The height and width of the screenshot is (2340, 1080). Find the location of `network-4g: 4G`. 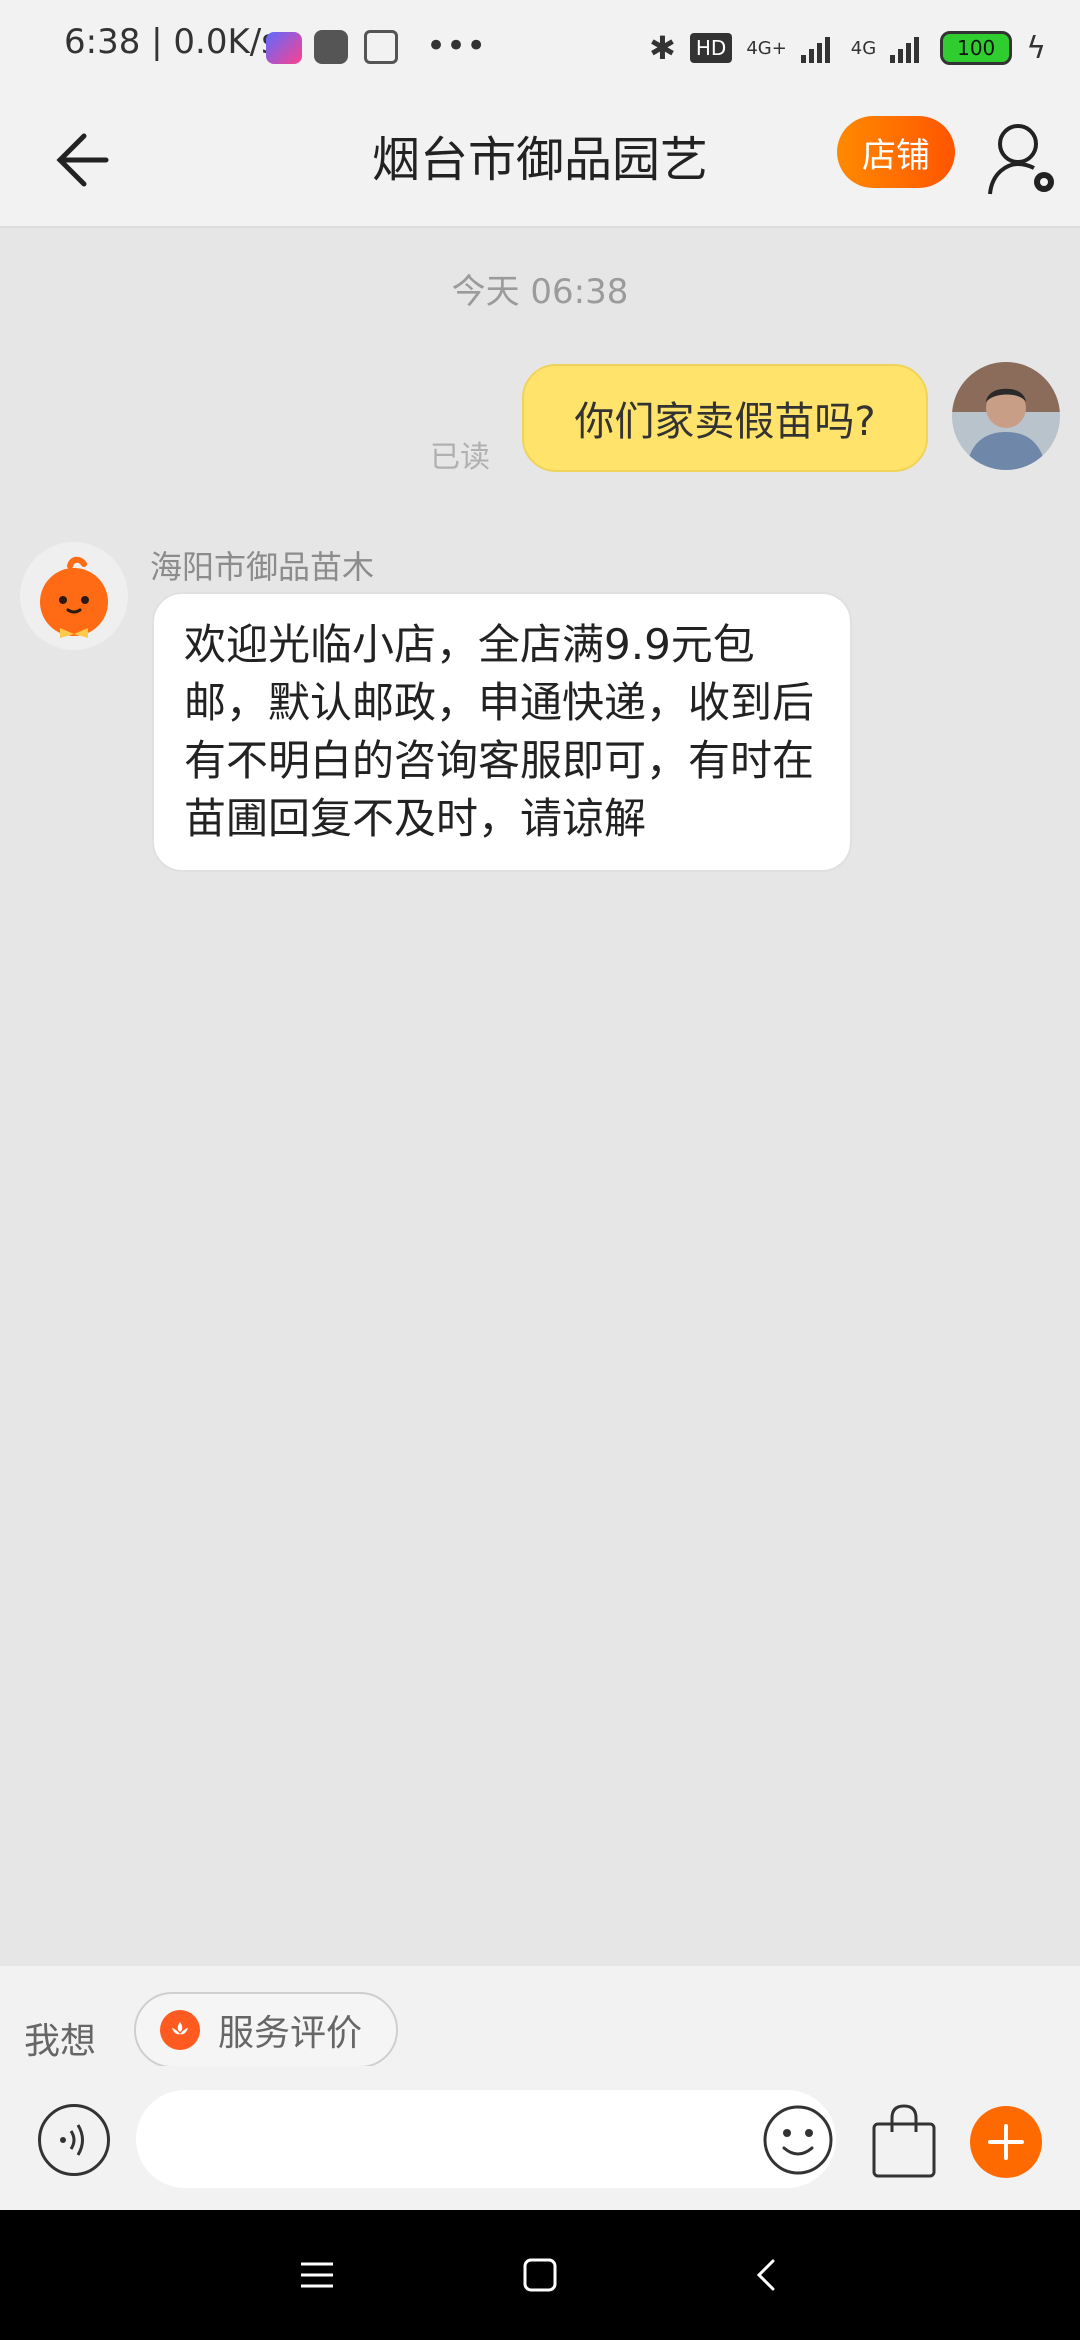

network-4g: 4G is located at coordinates (863, 48).